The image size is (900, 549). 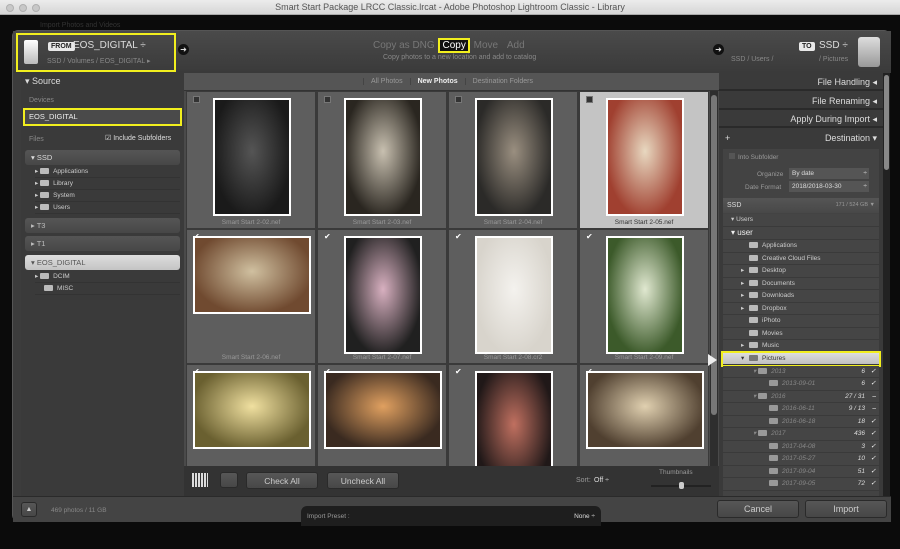 What do you see at coordinates (801, 471) in the screenshot?
I see `dest-subfolder: 2017-09-04 51 ✓` at bounding box center [801, 471].